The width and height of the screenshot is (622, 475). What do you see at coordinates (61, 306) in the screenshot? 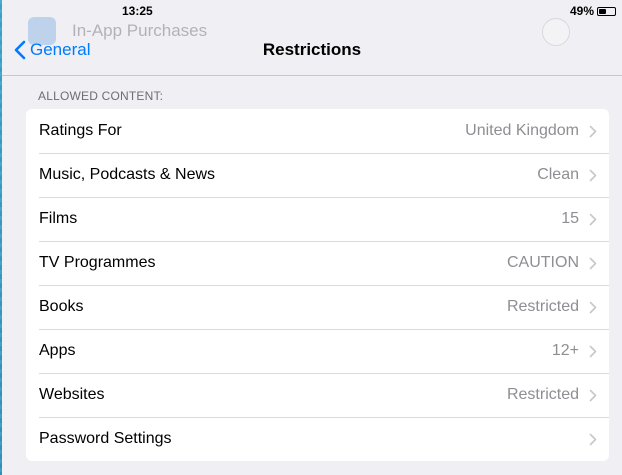
I see `row-label: Books` at bounding box center [61, 306].